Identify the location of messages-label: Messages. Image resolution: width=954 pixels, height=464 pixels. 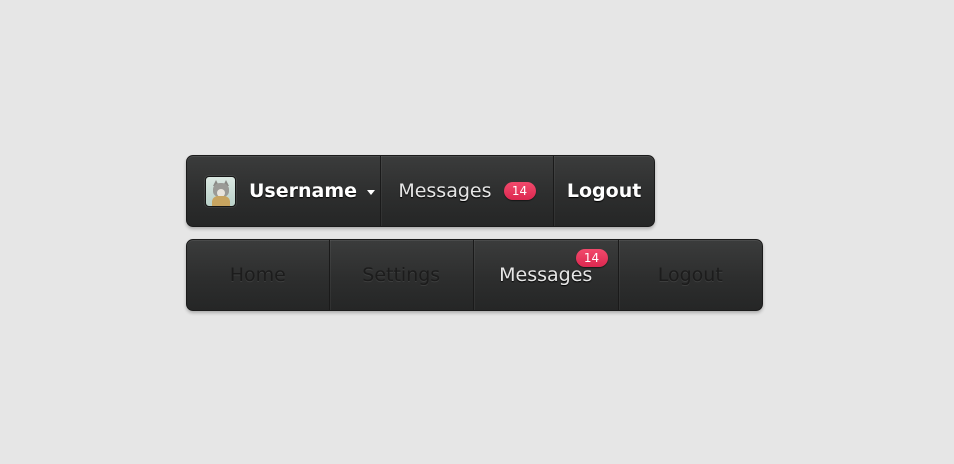
(445, 191).